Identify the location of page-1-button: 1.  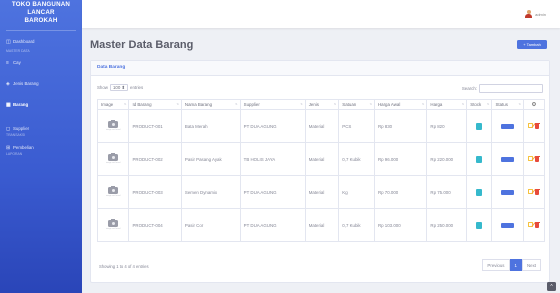
(515, 265).